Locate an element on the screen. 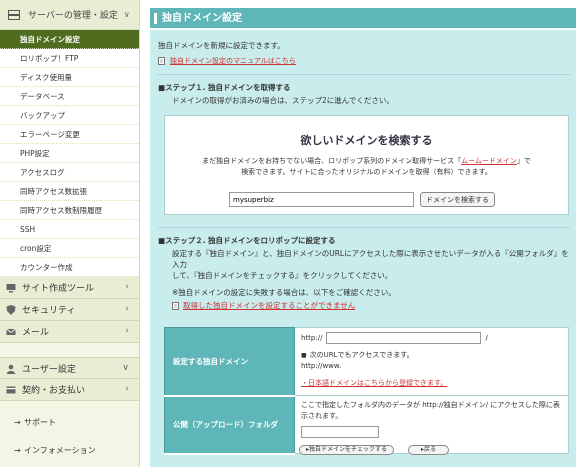  sidebar-item-cron: cron設定 is located at coordinates (69, 248).